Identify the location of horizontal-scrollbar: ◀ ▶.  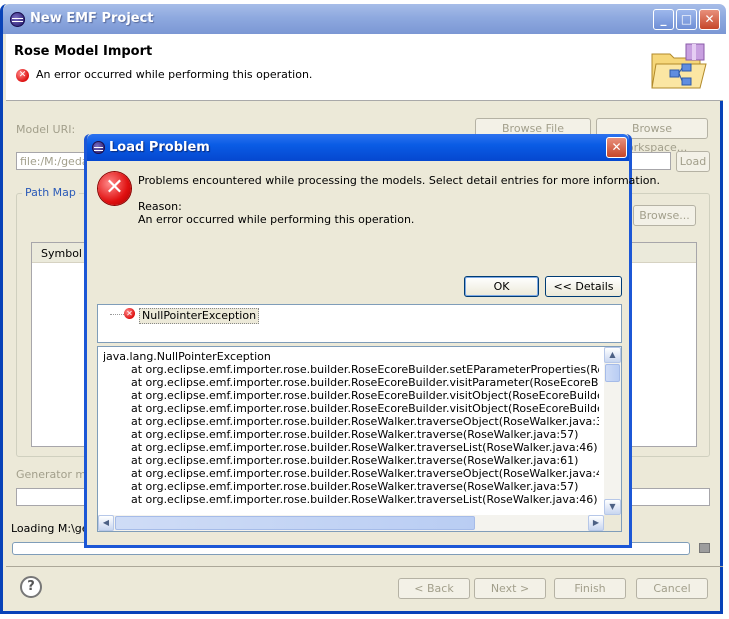
(351, 523).